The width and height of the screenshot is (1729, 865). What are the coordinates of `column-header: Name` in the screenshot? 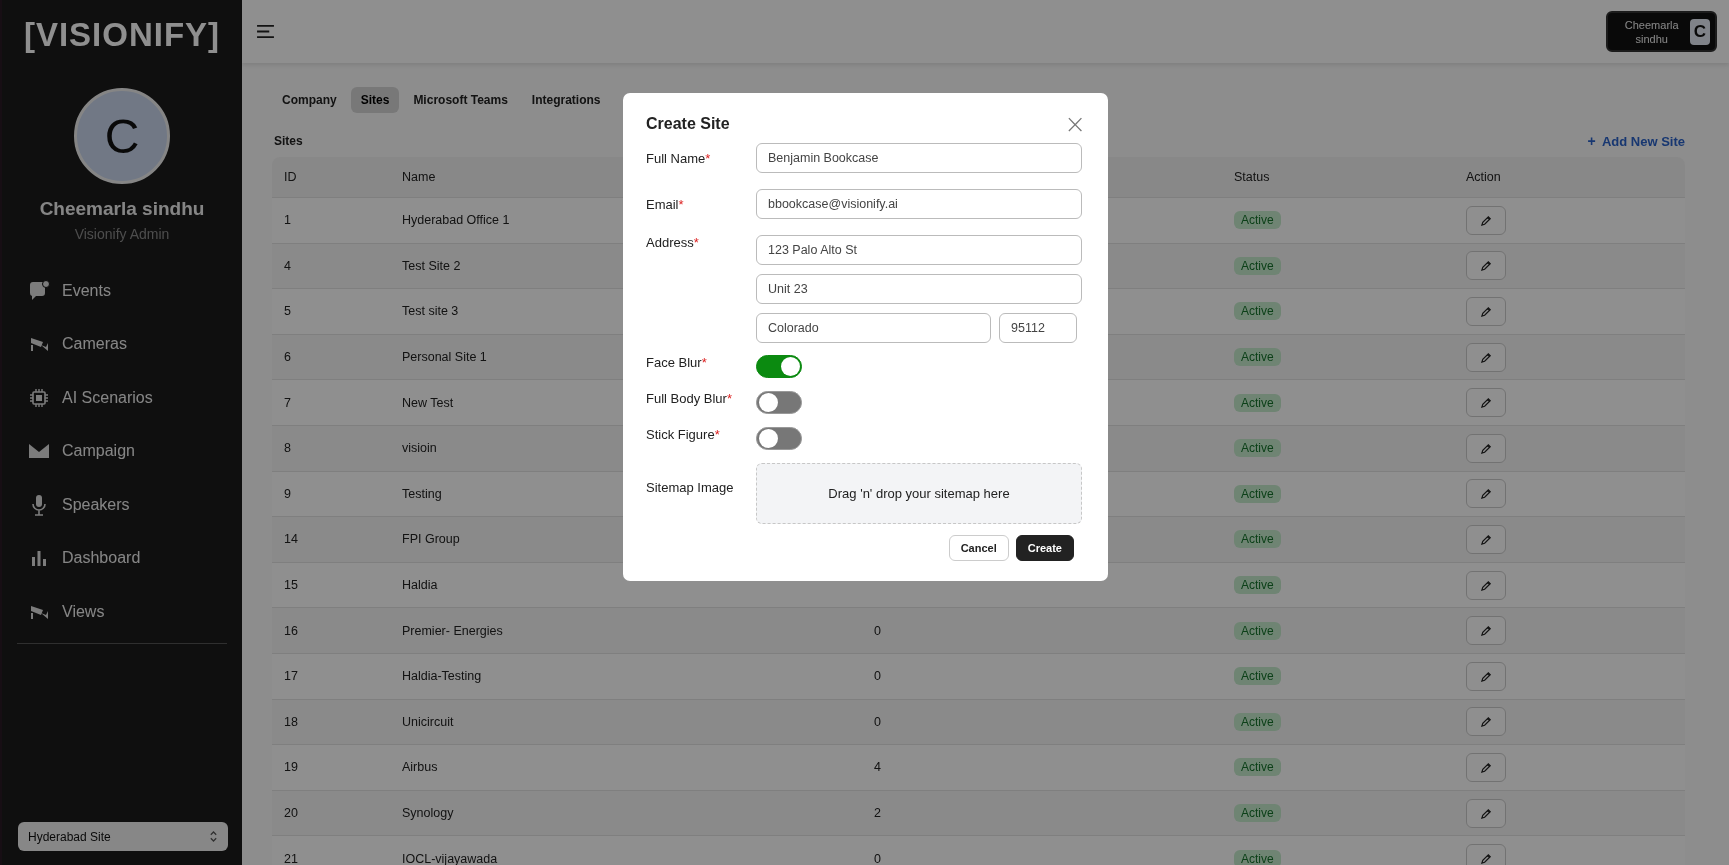 It's located at (419, 177).